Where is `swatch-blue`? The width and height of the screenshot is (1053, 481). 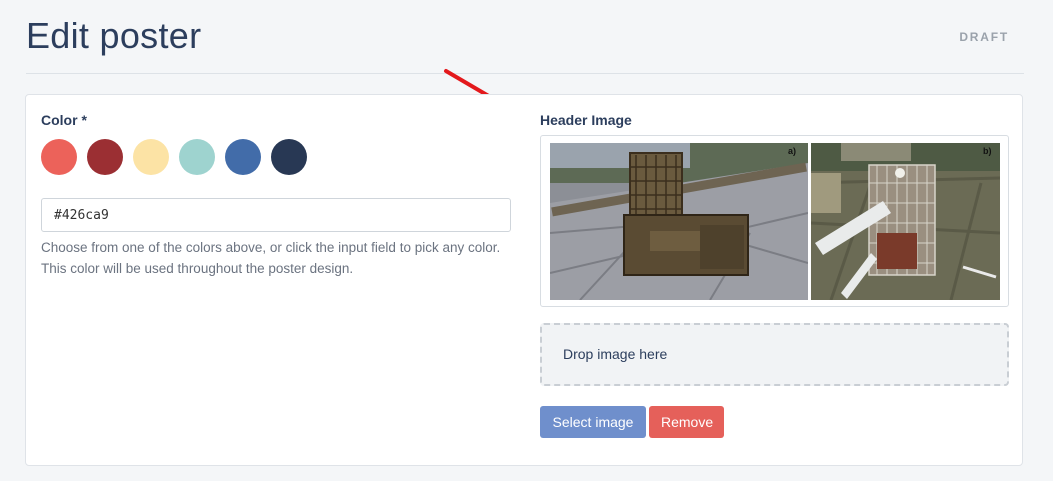 swatch-blue is located at coordinates (243, 157).